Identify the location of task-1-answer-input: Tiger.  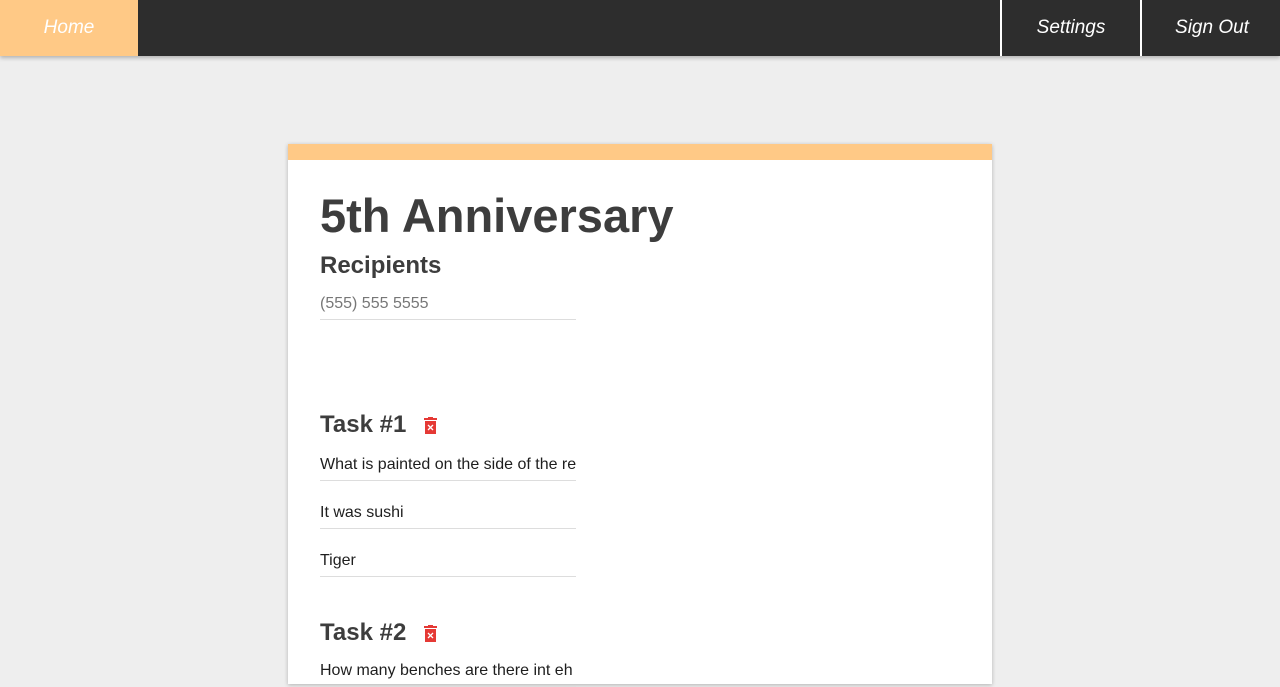
(448, 564).